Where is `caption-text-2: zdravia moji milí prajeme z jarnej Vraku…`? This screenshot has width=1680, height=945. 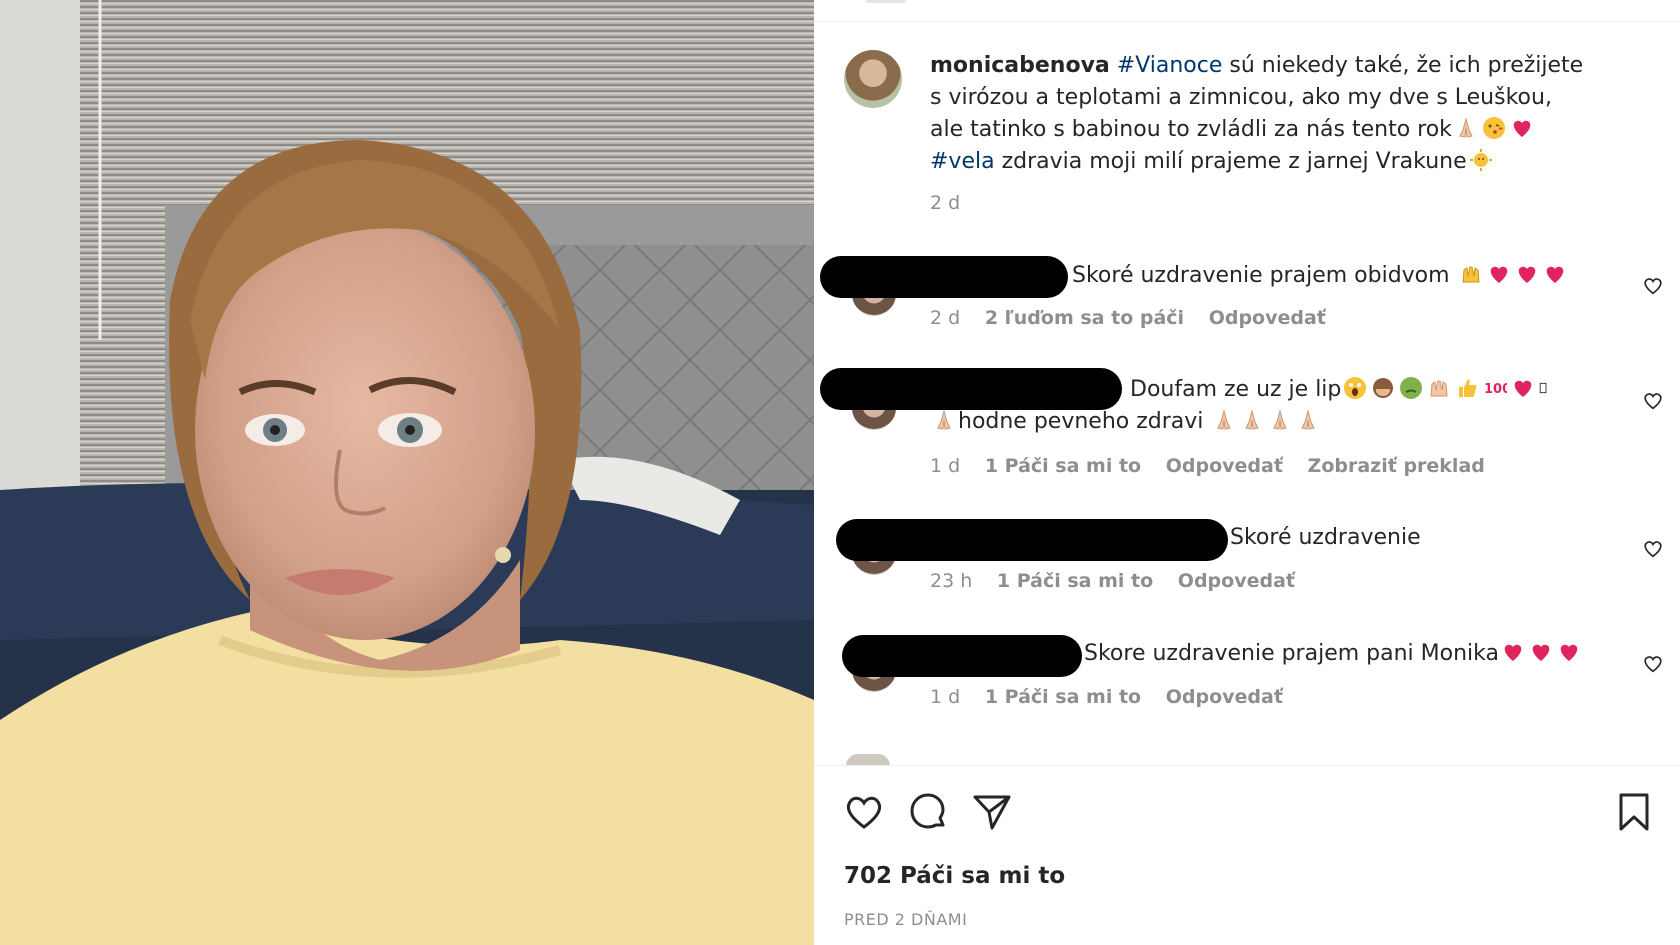 caption-text-2: zdravia moji milí prajeme z jarnej Vraku… is located at coordinates (1234, 161).